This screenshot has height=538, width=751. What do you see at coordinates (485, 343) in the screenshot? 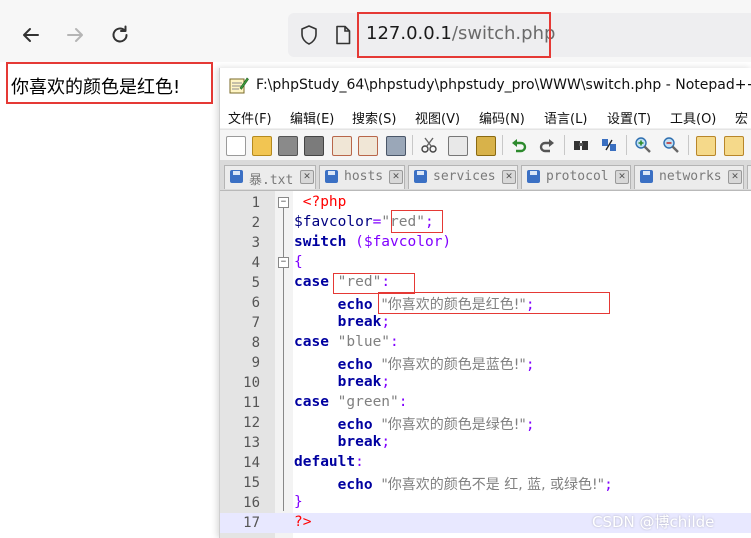
I see `code-line: 8 case "blue":` at bounding box center [485, 343].